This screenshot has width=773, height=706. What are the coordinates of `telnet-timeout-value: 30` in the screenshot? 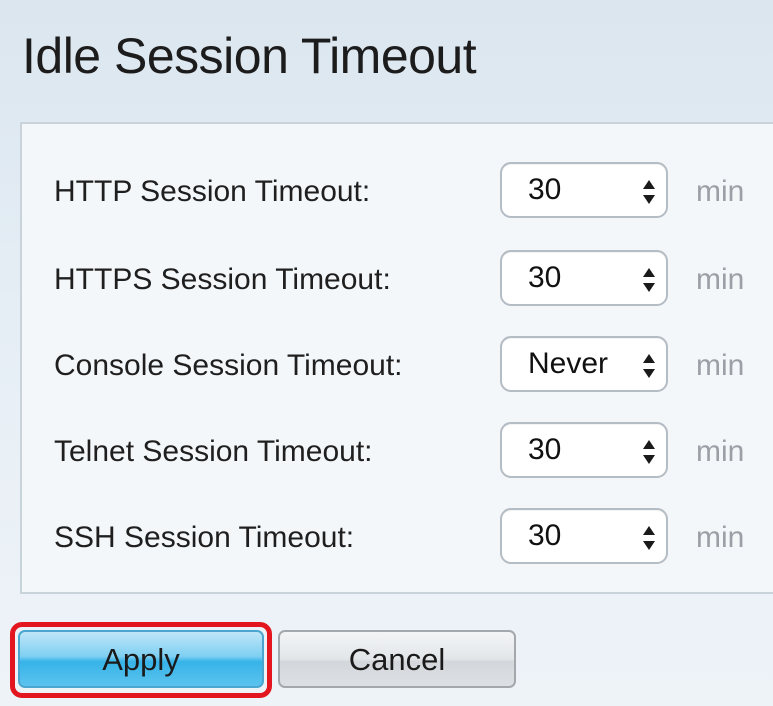 It's located at (545, 449).